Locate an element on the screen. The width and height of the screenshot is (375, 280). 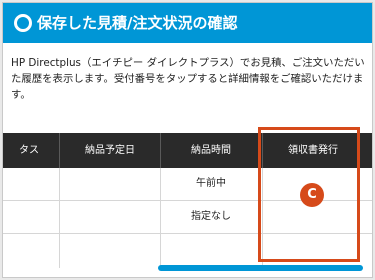
page-header: 保存した見積/注文状況の確認 is located at coordinates (187, 23).